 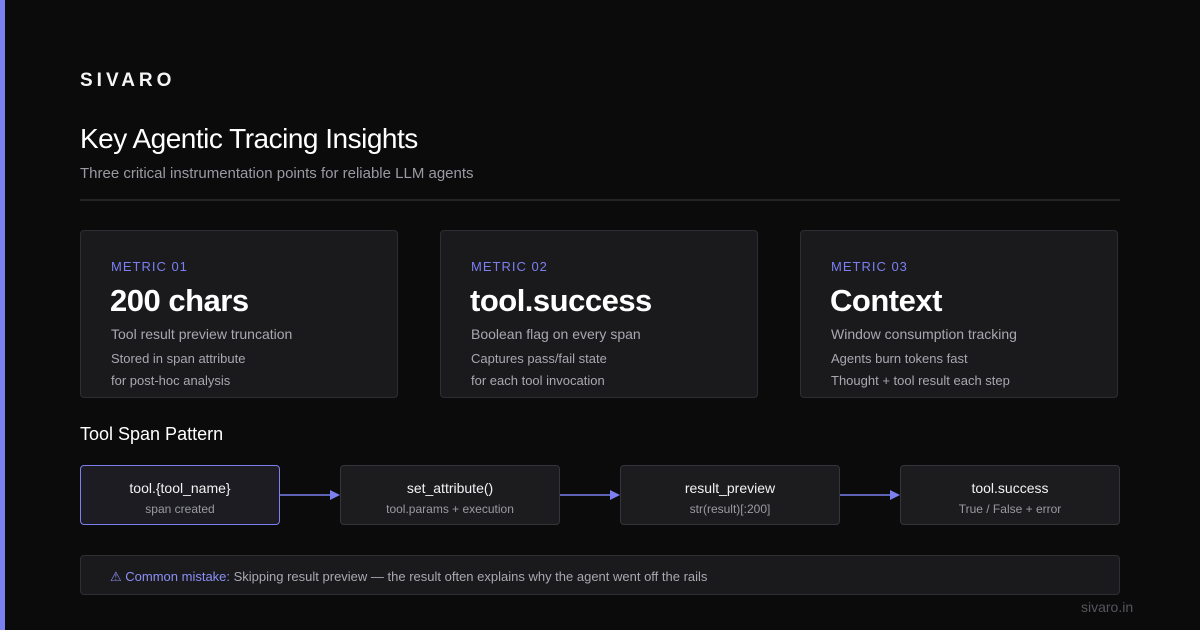 I want to click on metric-note: Stored in span attribute, so click(x=178, y=358).